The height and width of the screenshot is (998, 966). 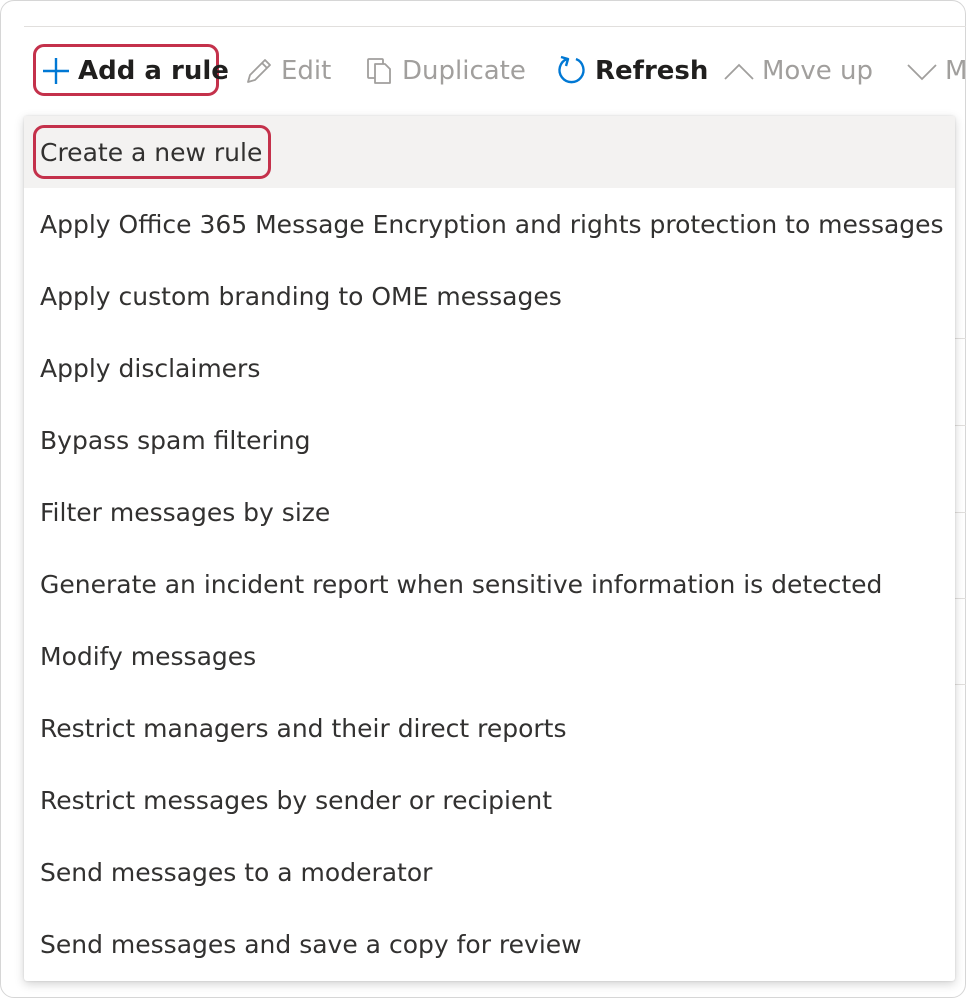 What do you see at coordinates (306, 71) in the screenshot?
I see `edit-label: Edit` at bounding box center [306, 71].